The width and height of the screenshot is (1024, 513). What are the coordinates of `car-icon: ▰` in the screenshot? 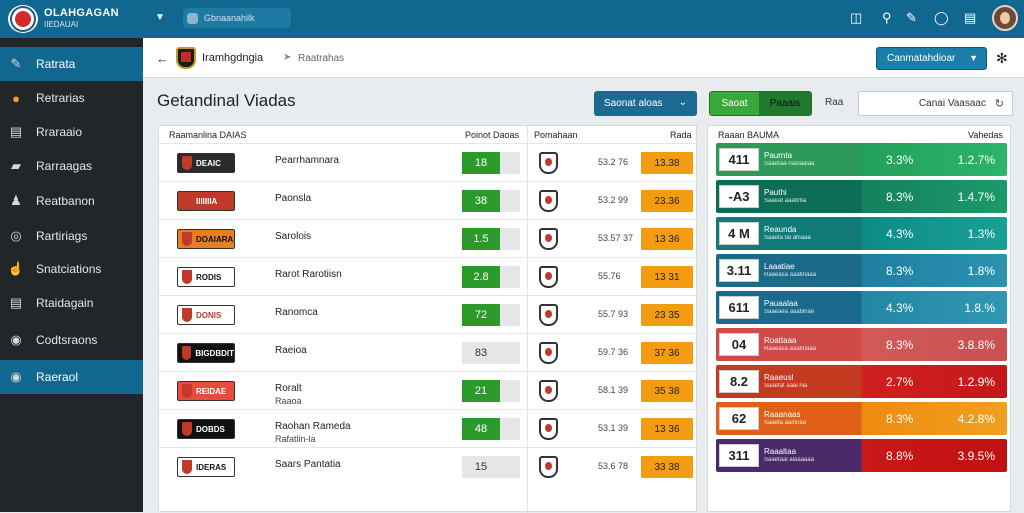 It's located at (16, 165).